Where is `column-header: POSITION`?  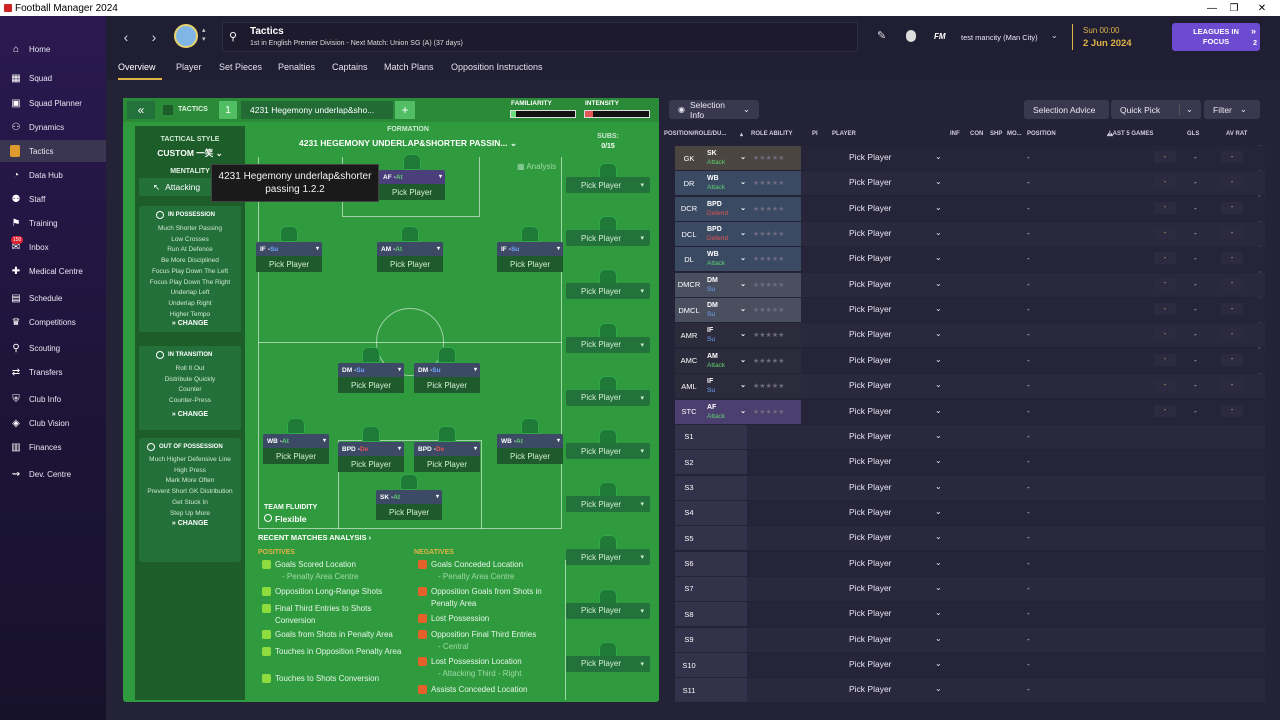 column-header: POSITION is located at coordinates (1041, 134).